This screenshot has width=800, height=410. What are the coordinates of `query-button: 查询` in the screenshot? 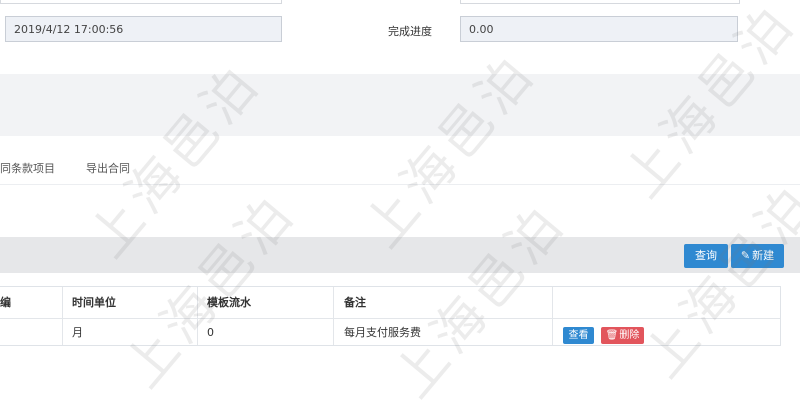 It's located at (706, 256).